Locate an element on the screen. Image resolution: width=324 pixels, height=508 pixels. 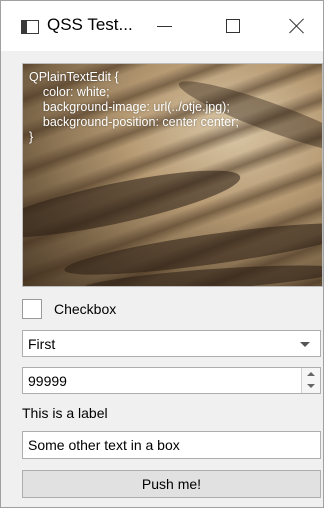
window-app-icon is located at coordinates (30, 27).